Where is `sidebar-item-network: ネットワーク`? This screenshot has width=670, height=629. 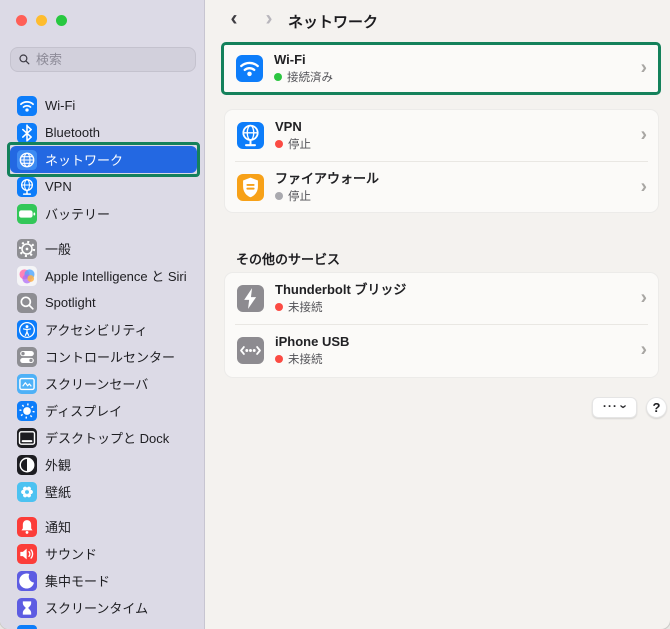
sidebar-item-network: ネットワーク is located at coordinates (103, 159).